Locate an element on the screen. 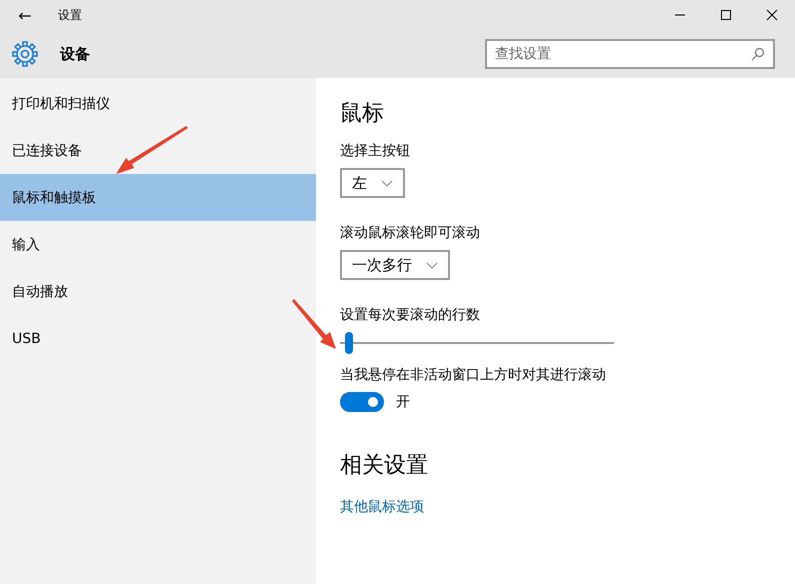  setting-label: 当我悬停在非活动窗口上方时对其进行滚动 is located at coordinates (473, 375).